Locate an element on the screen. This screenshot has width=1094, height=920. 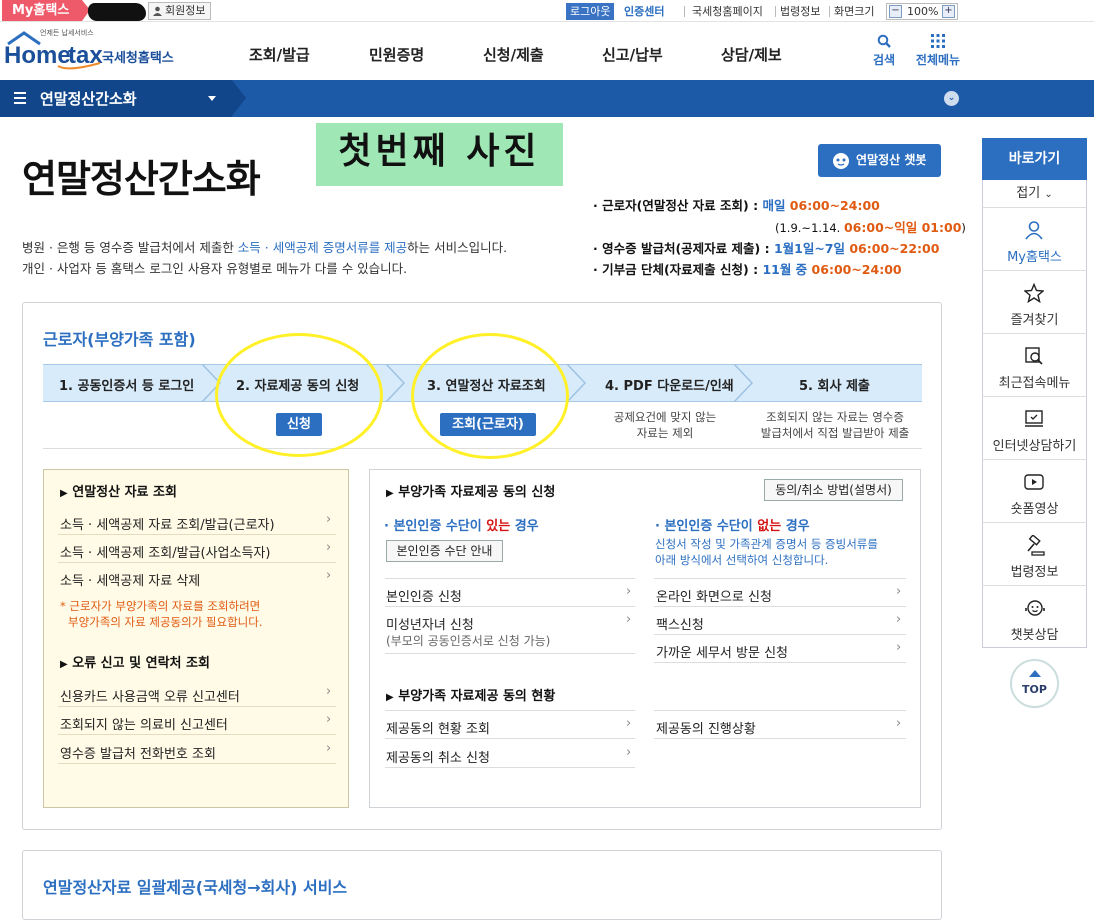
quick-item-my-hometax: My홈택스 is located at coordinates (1034, 239).